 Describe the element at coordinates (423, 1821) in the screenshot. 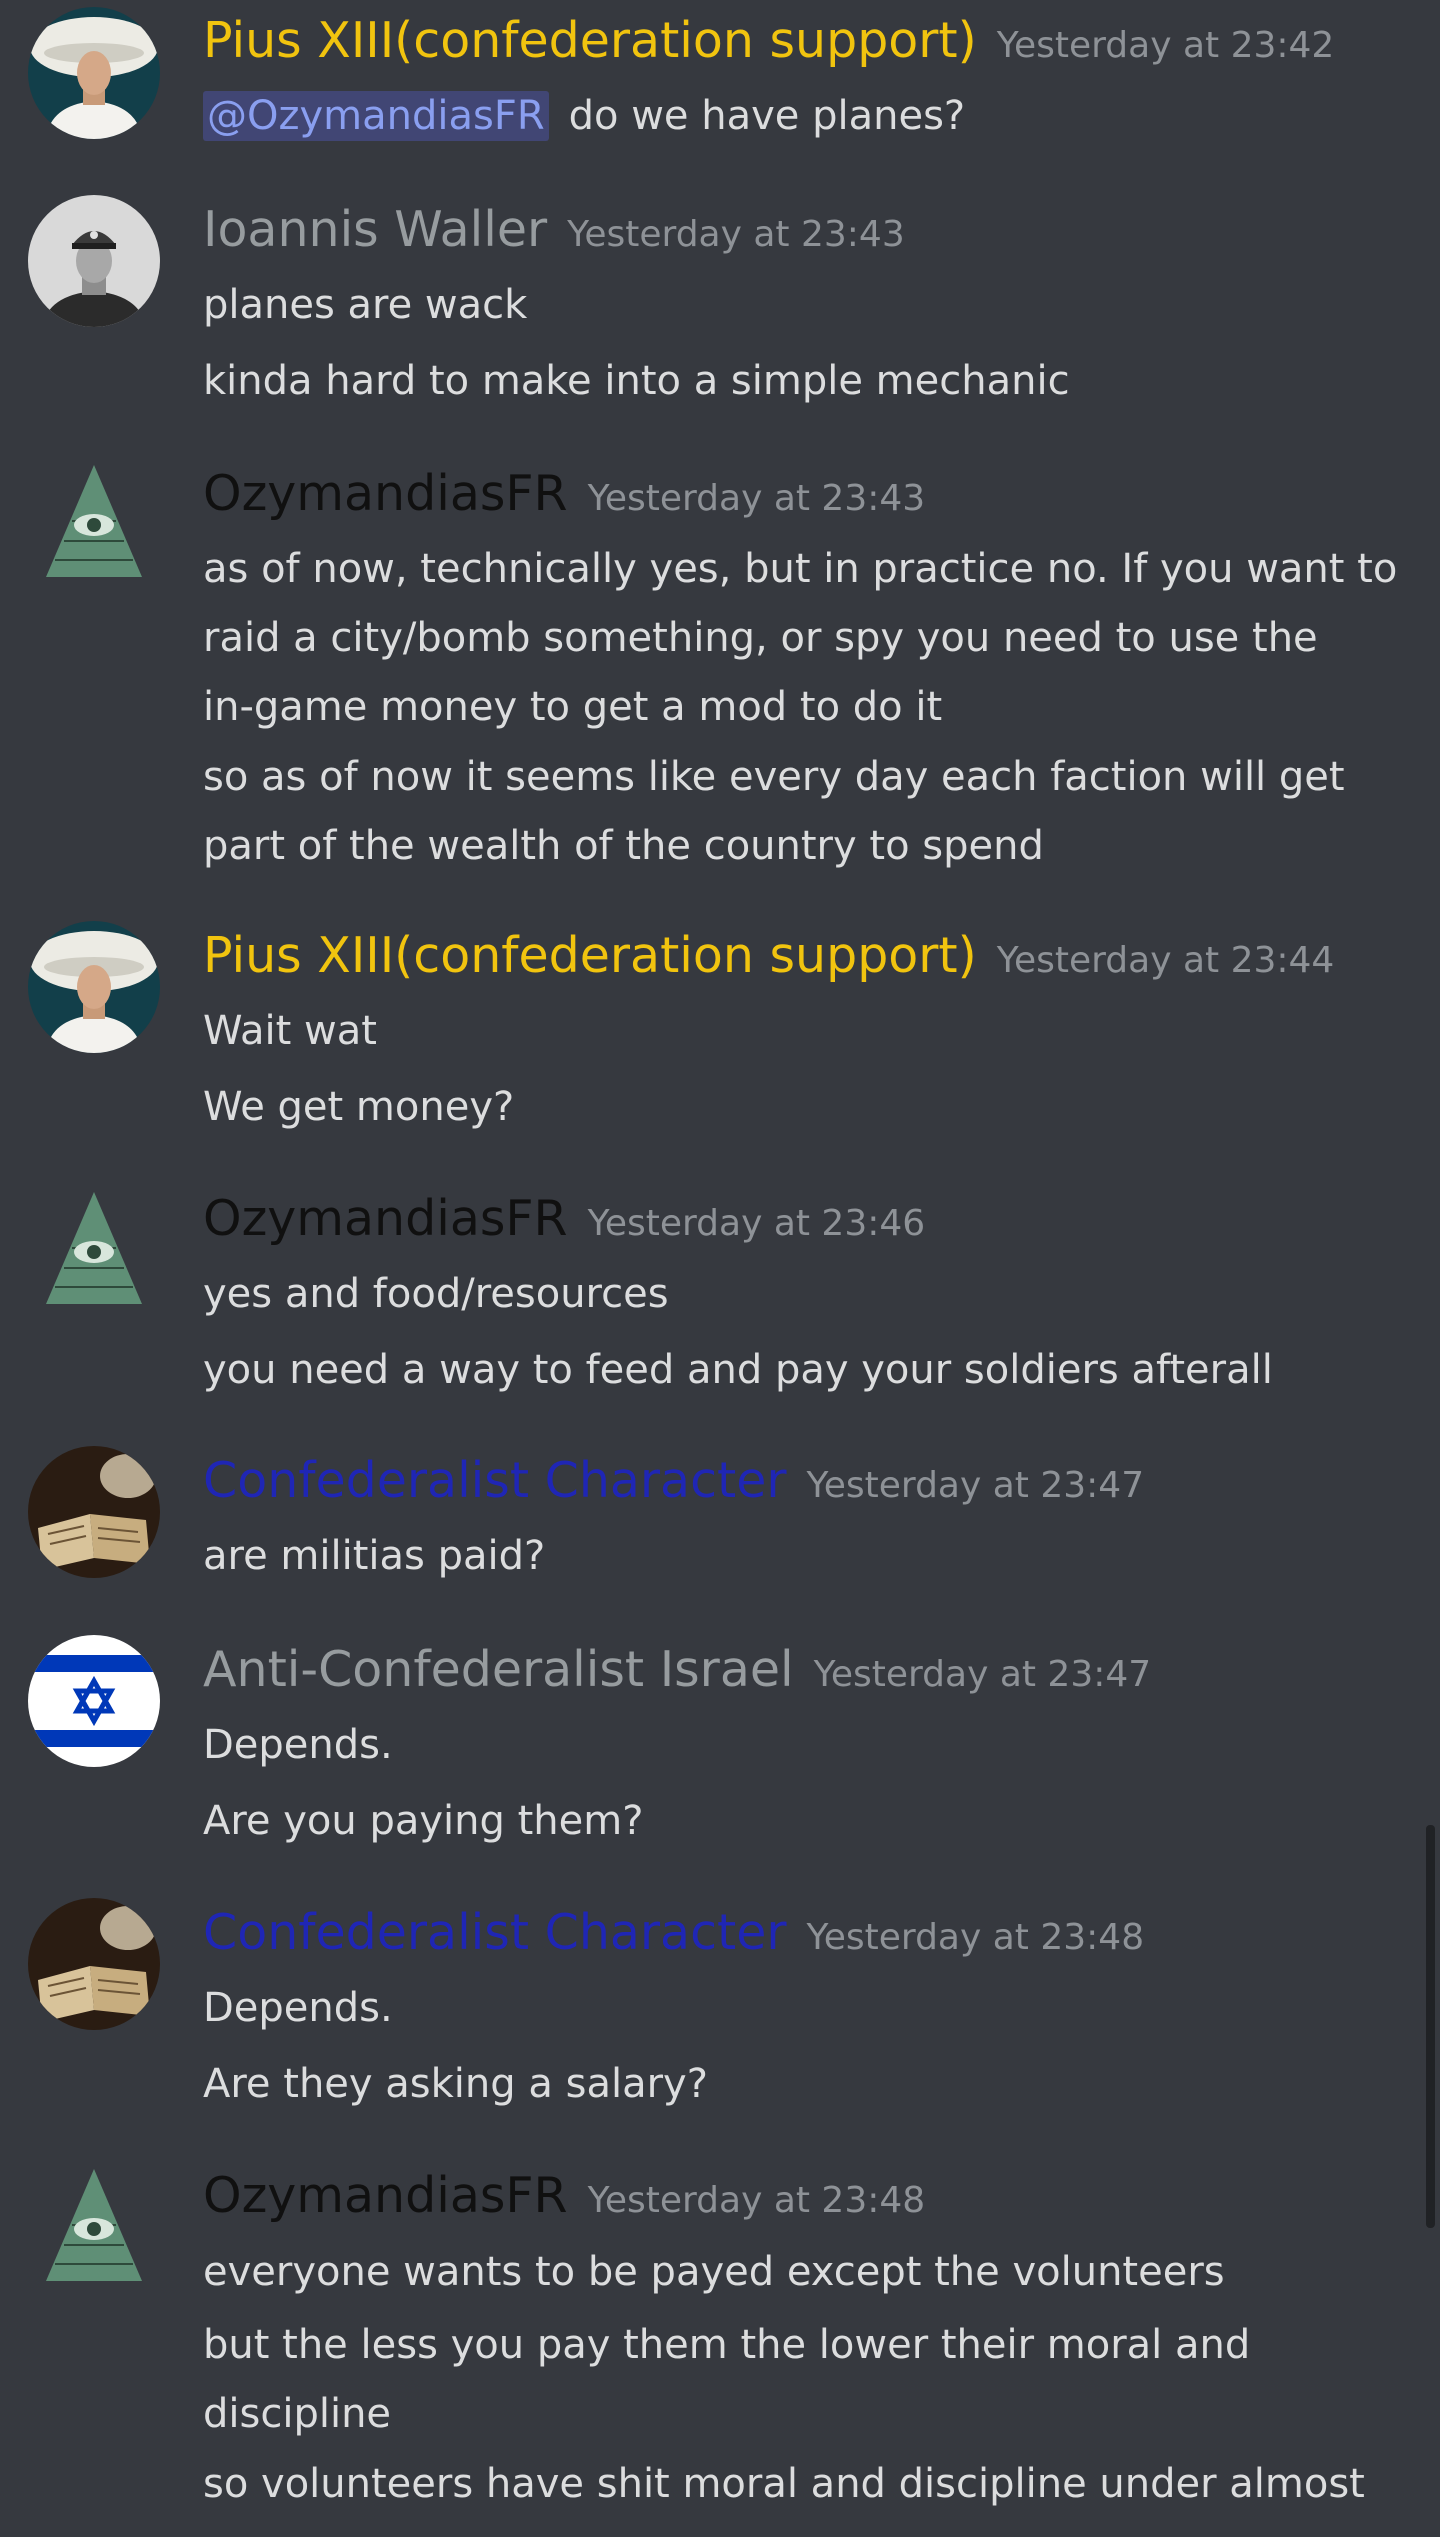

I see `message-text: Are you paying them?` at that location.